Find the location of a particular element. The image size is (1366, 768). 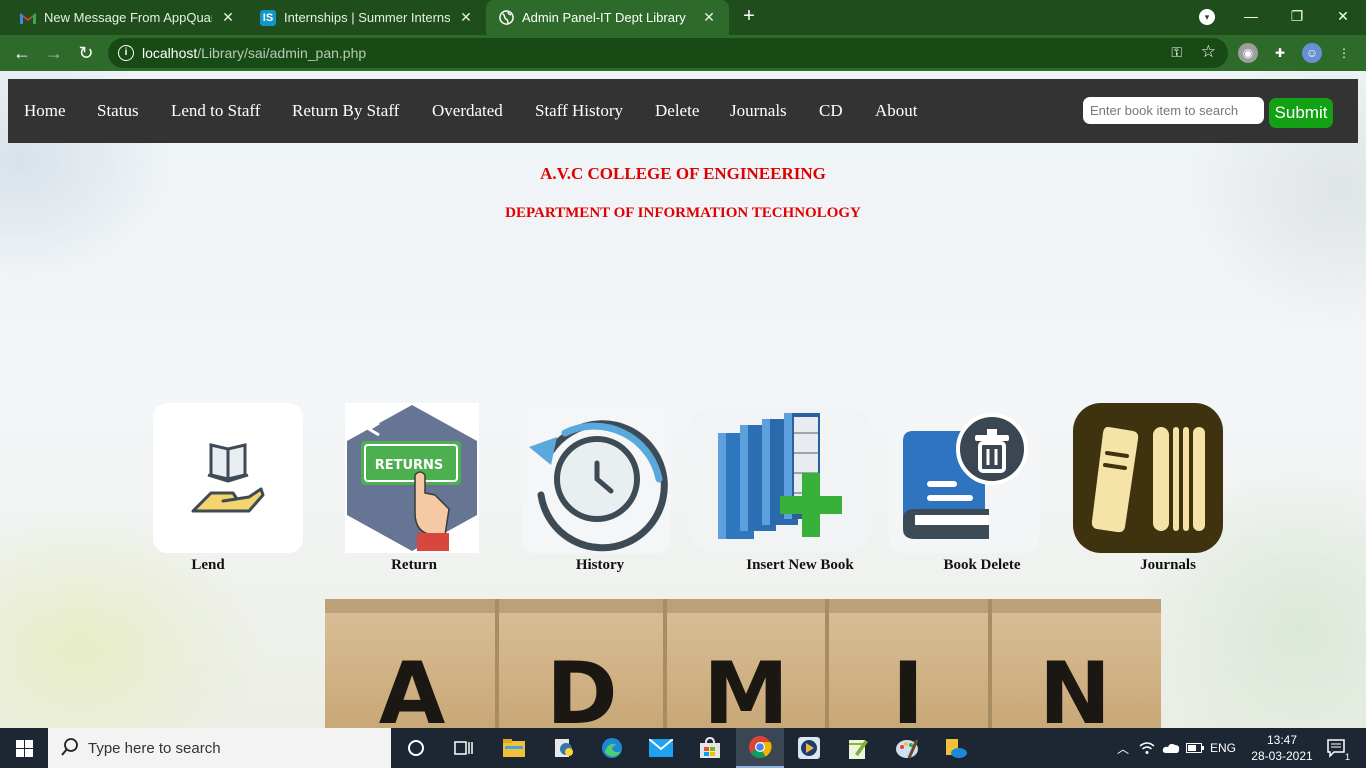

show-hidden-icons-chevron: ︿ is located at coordinates (1123, 748).